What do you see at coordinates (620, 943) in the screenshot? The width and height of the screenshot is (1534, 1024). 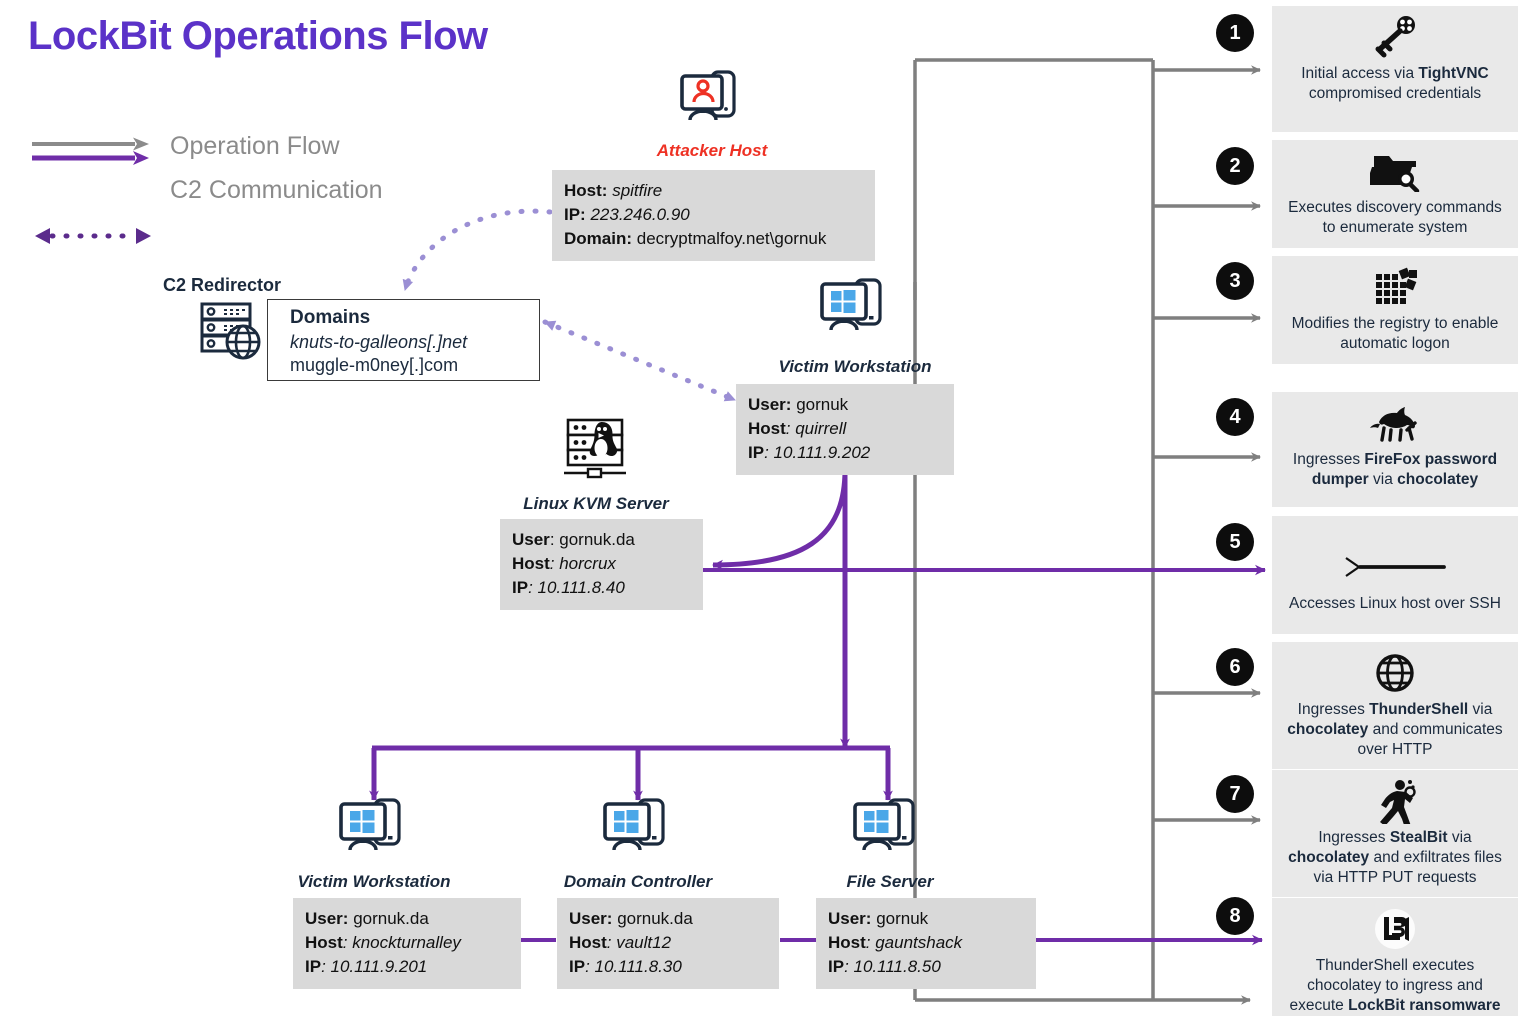 I see `dc-field-host: Host: vault12` at bounding box center [620, 943].